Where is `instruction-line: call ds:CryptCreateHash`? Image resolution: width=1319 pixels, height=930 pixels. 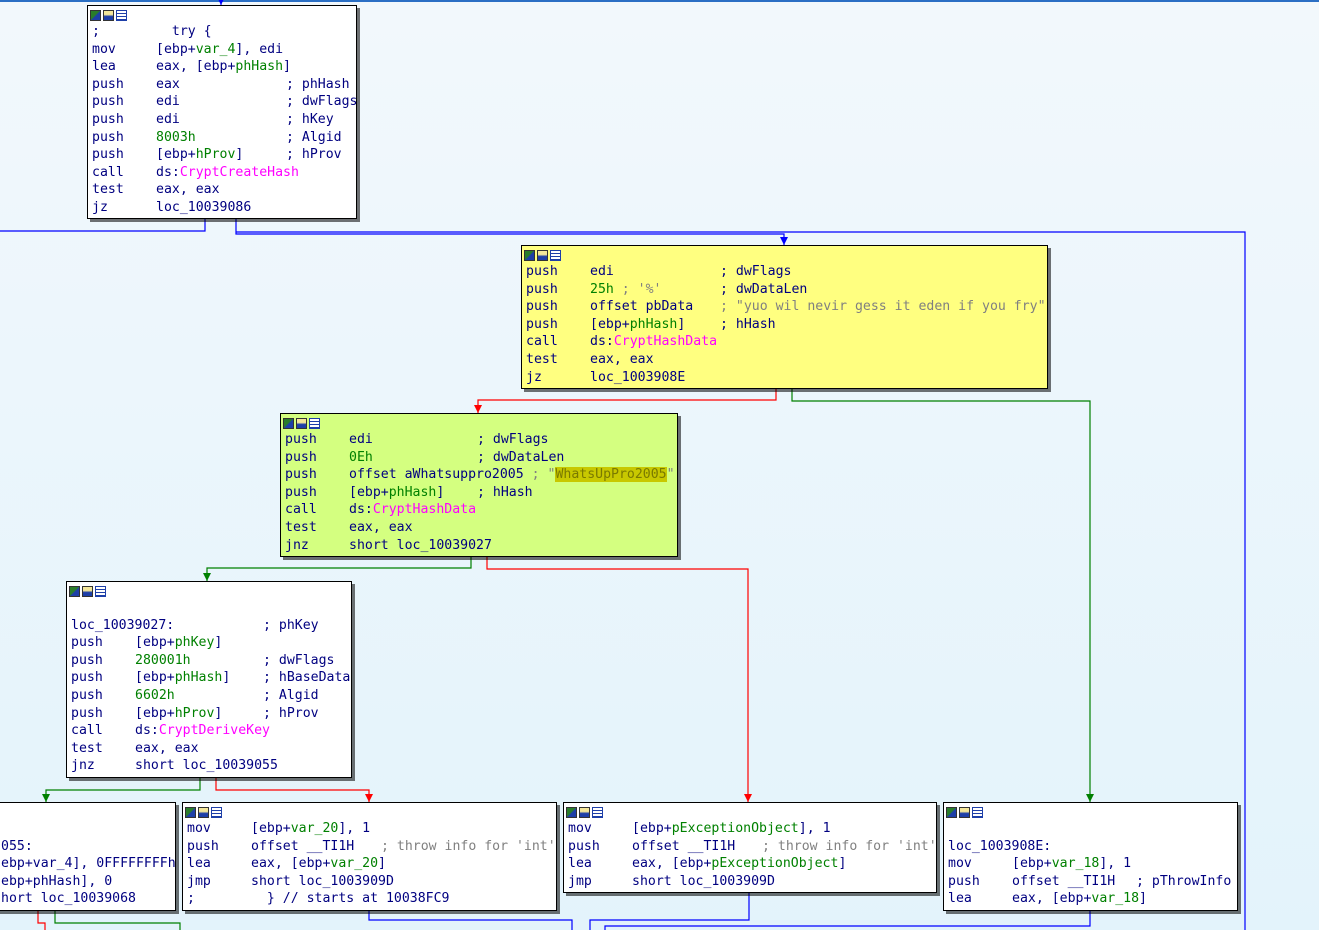
instruction-line: call ds:CryptCreateHash is located at coordinates (222, 173).